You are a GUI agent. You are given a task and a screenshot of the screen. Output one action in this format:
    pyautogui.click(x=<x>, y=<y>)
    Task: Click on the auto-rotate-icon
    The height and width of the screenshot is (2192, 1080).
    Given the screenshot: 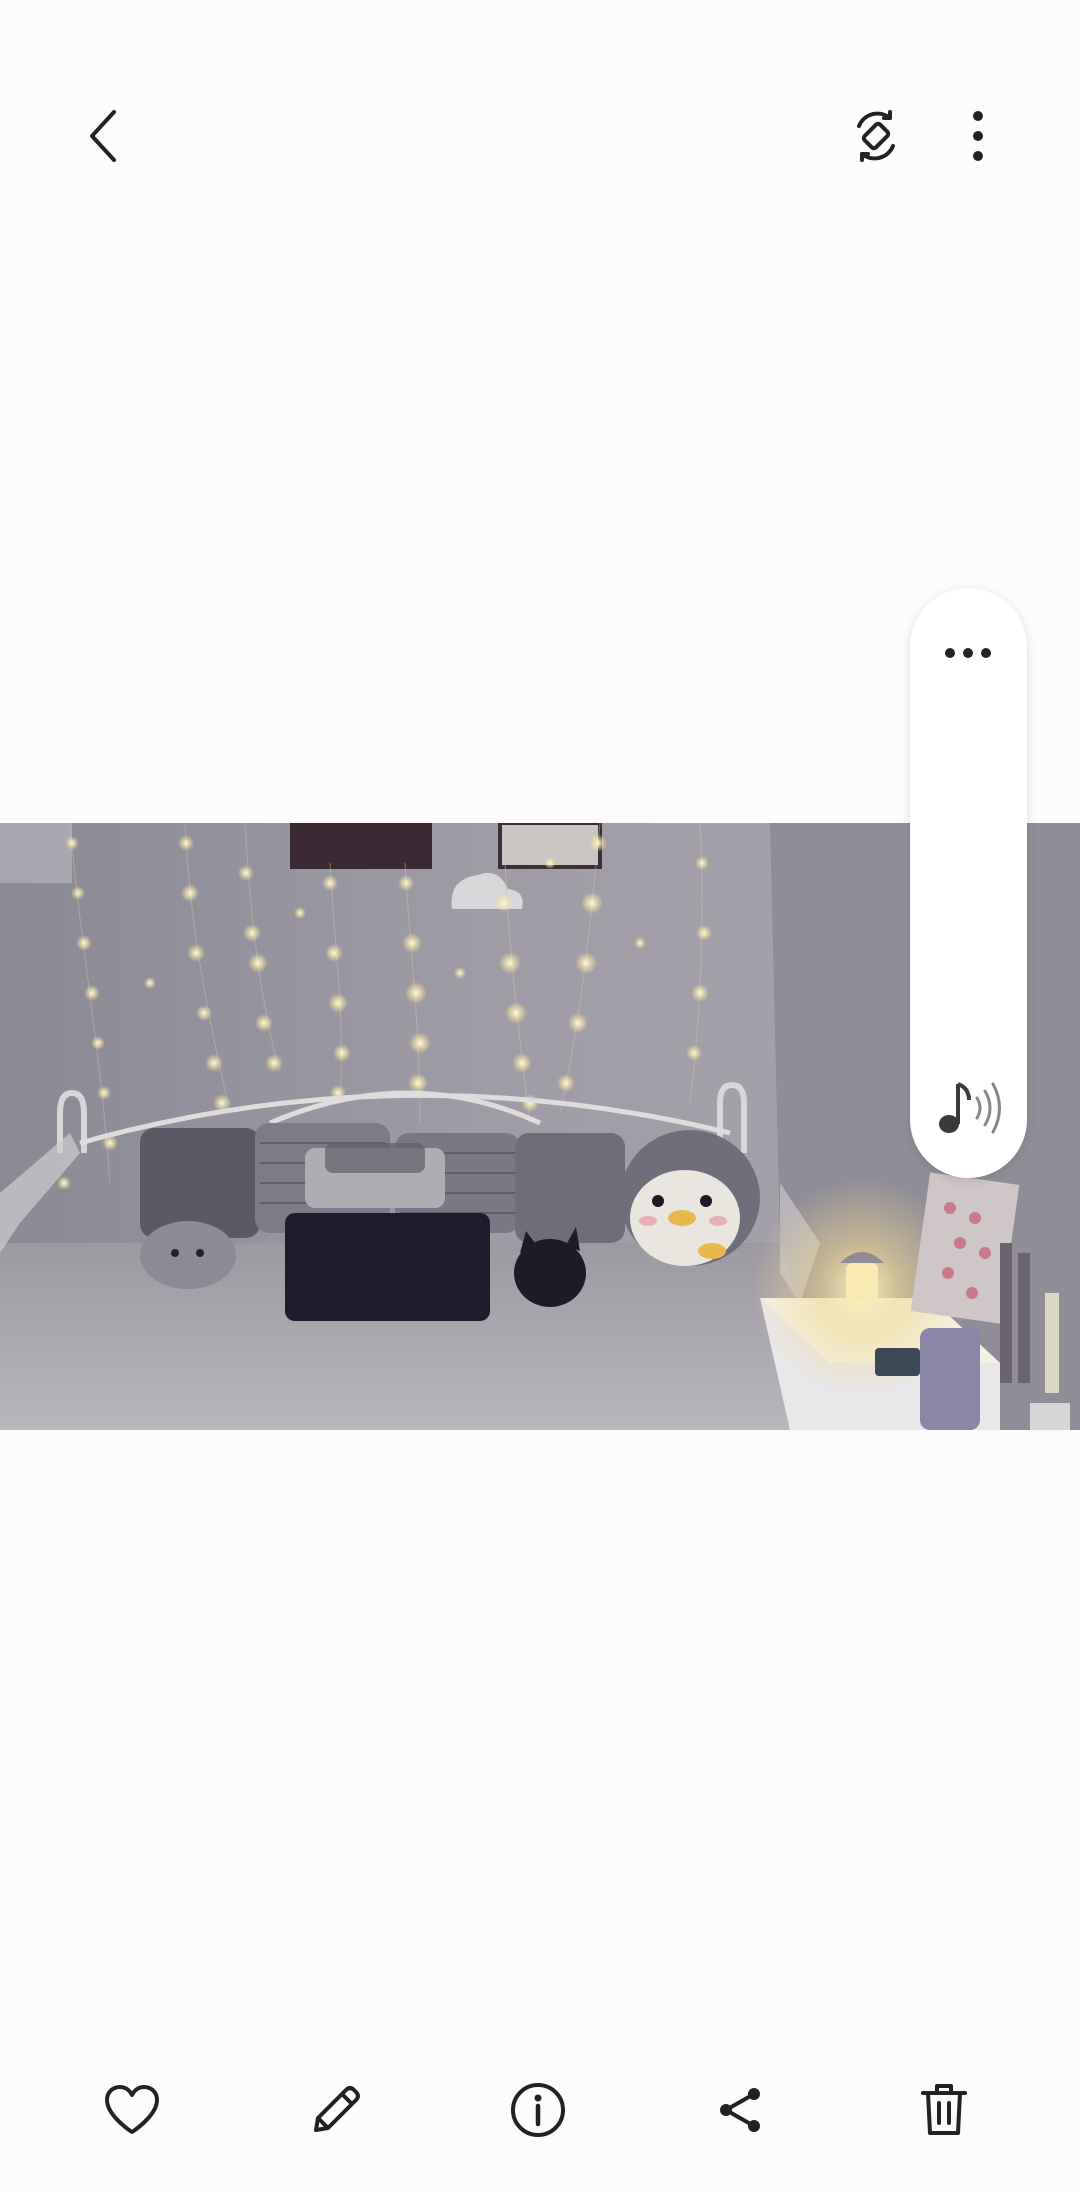 What is the action you would take?
    pyautogui.click(x=876, y=136)
    